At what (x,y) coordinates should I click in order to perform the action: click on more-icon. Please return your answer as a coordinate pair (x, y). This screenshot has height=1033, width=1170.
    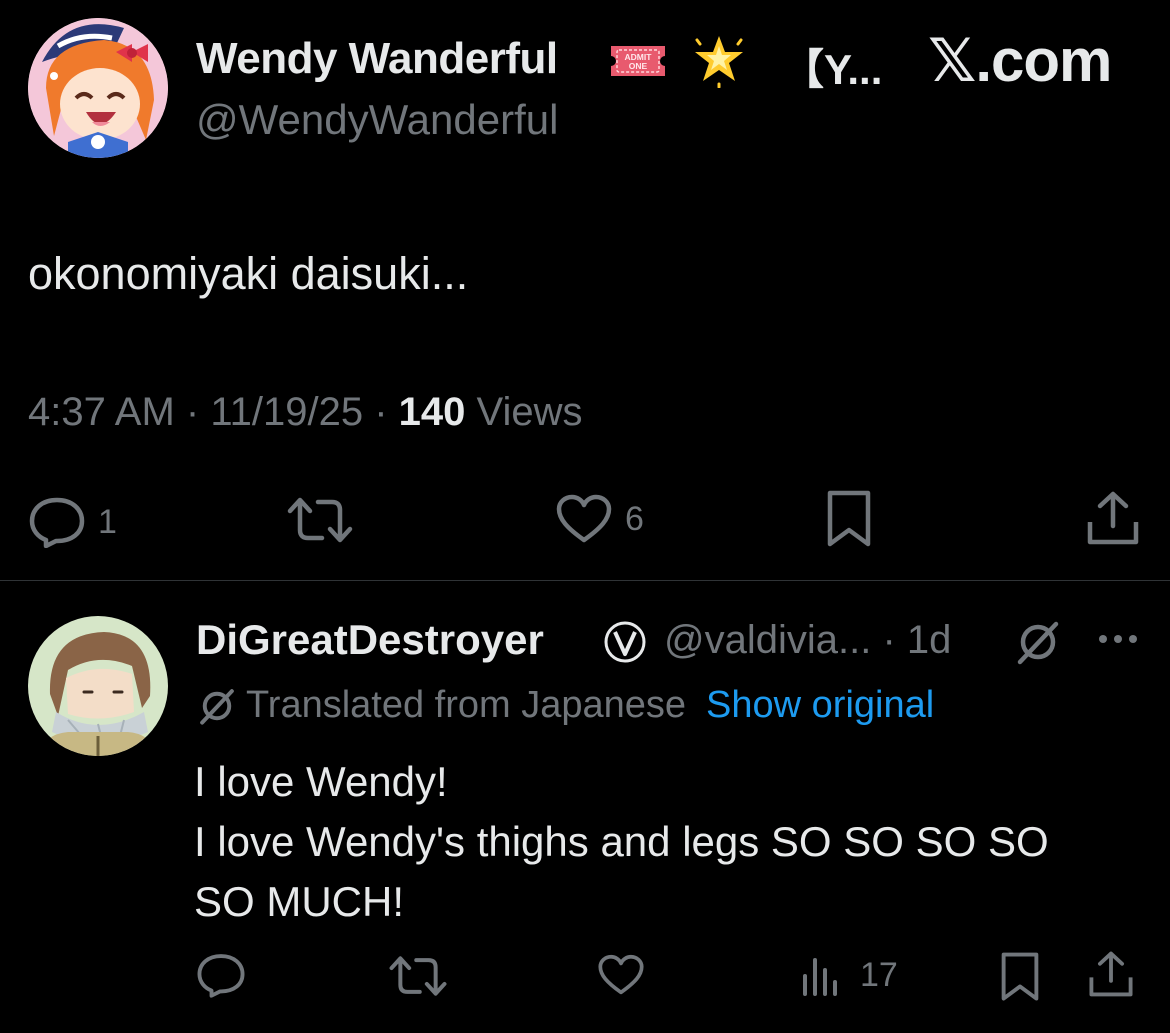
    Looking at the image, I should click on (1118, 639).